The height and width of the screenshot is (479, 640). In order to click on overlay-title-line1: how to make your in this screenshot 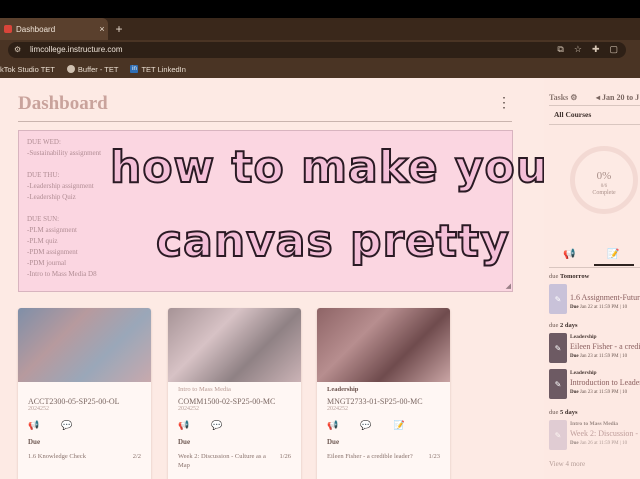, I will do `click(340, 167)`.